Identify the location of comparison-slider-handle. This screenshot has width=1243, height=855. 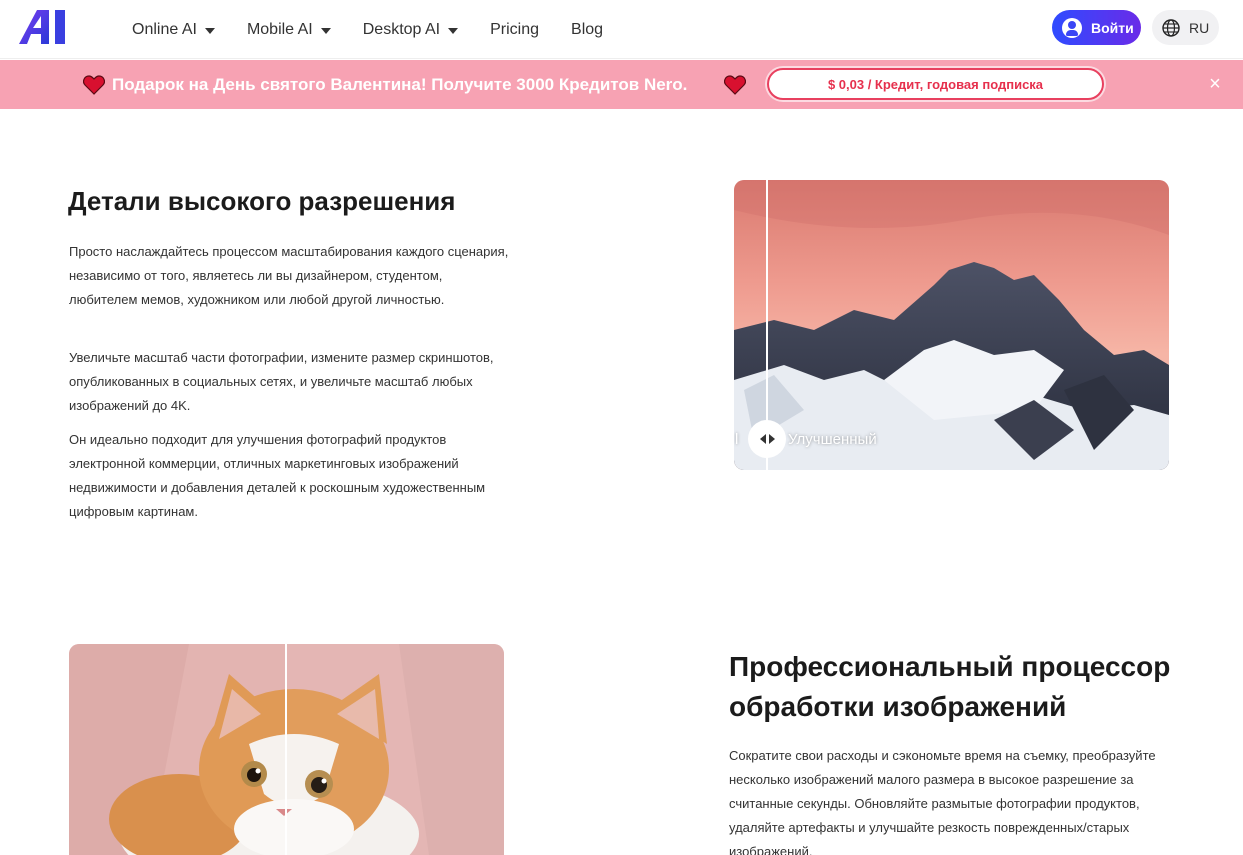
(767, 439).